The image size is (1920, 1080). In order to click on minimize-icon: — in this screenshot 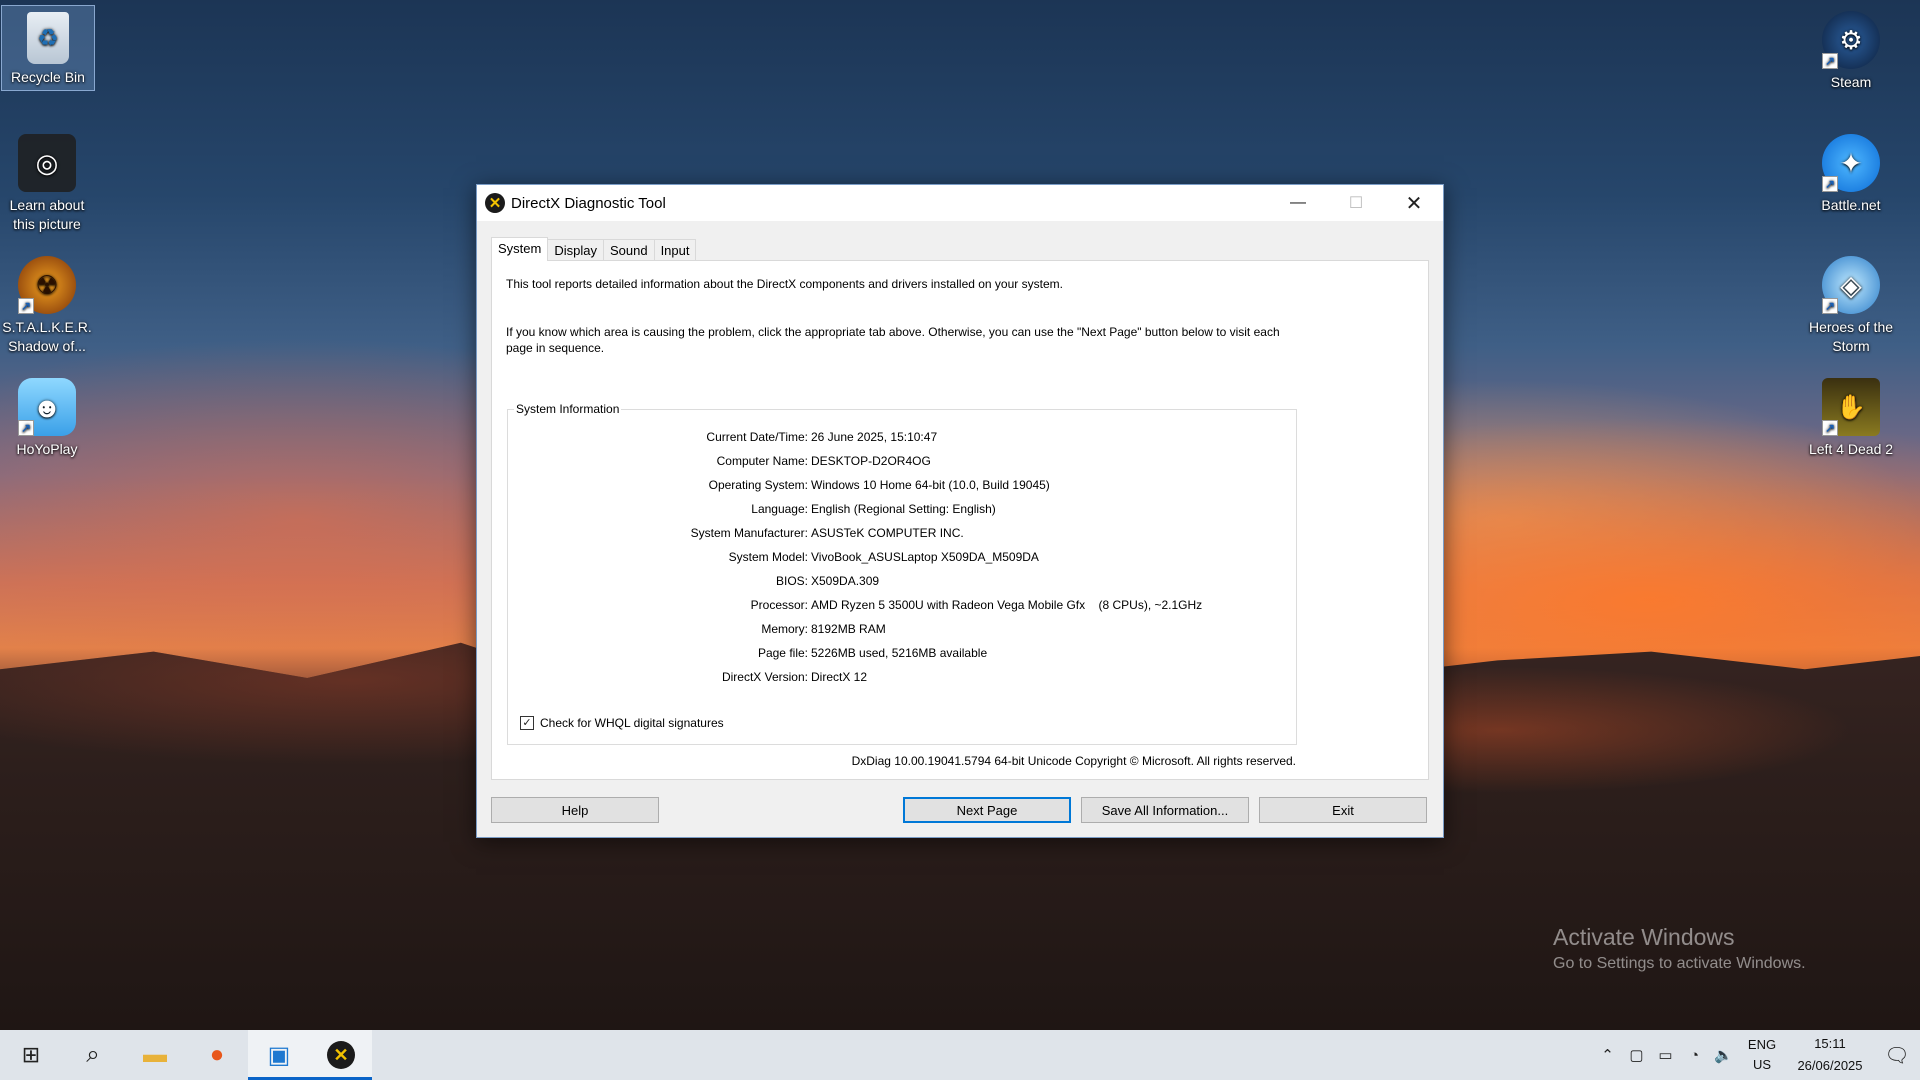, I will do `click(1298, 202)`.